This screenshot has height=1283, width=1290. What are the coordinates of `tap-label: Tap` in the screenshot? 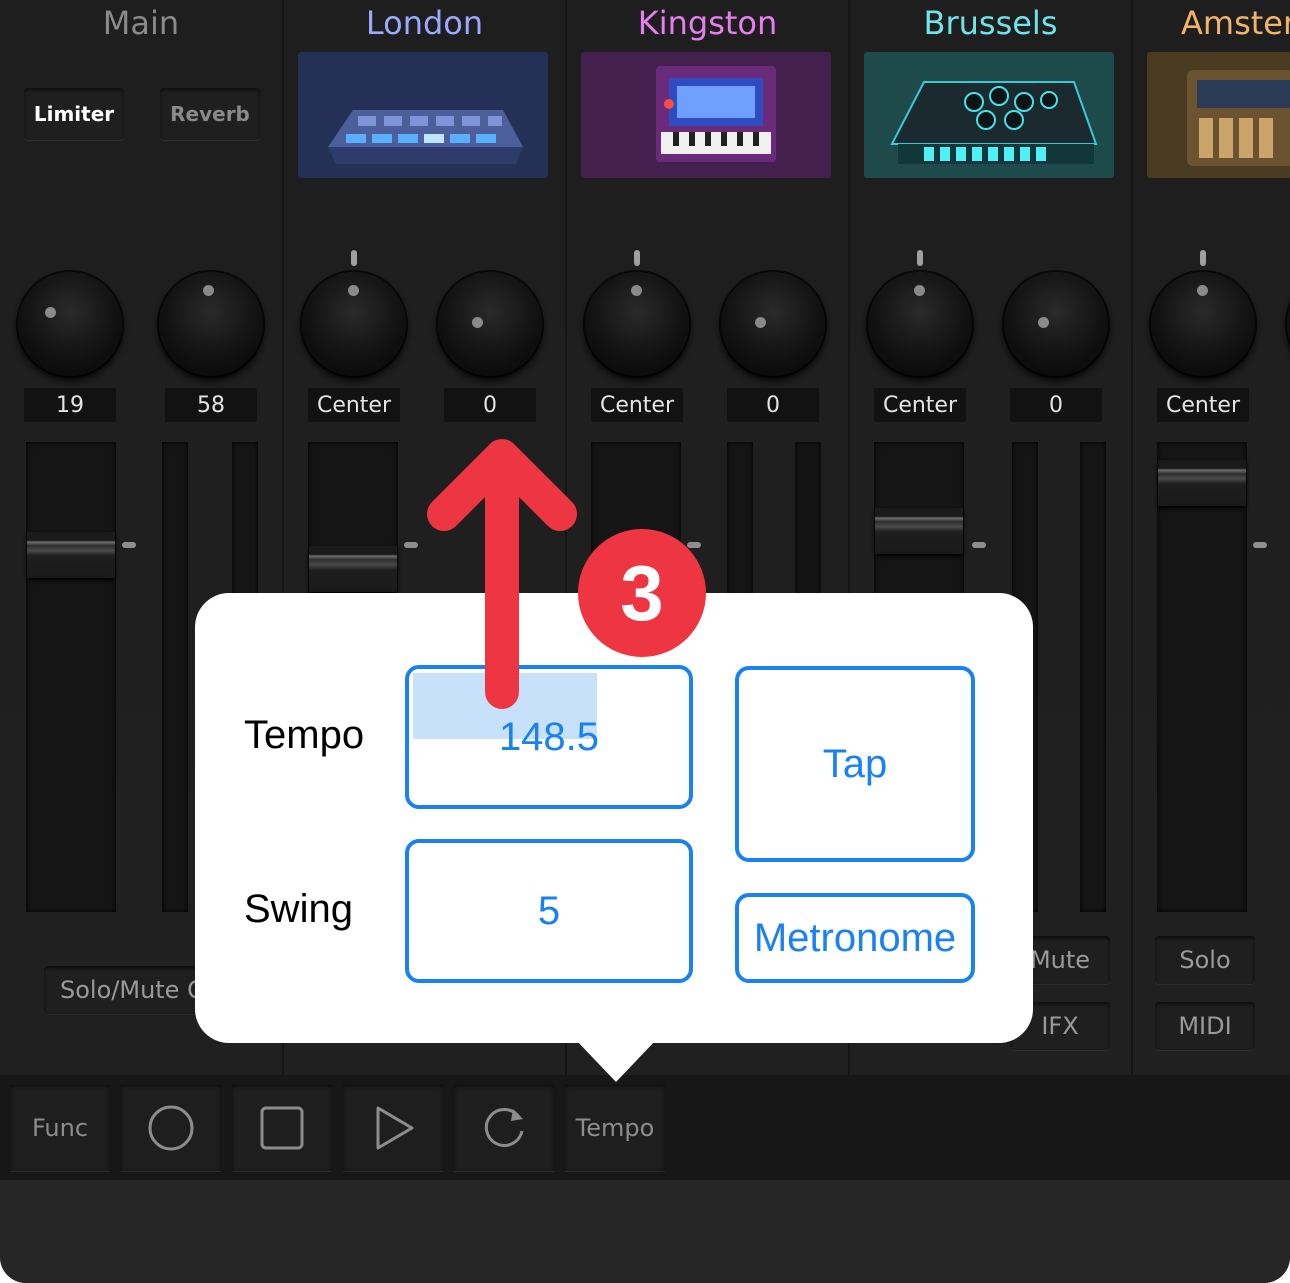 It's located at (855, 763).